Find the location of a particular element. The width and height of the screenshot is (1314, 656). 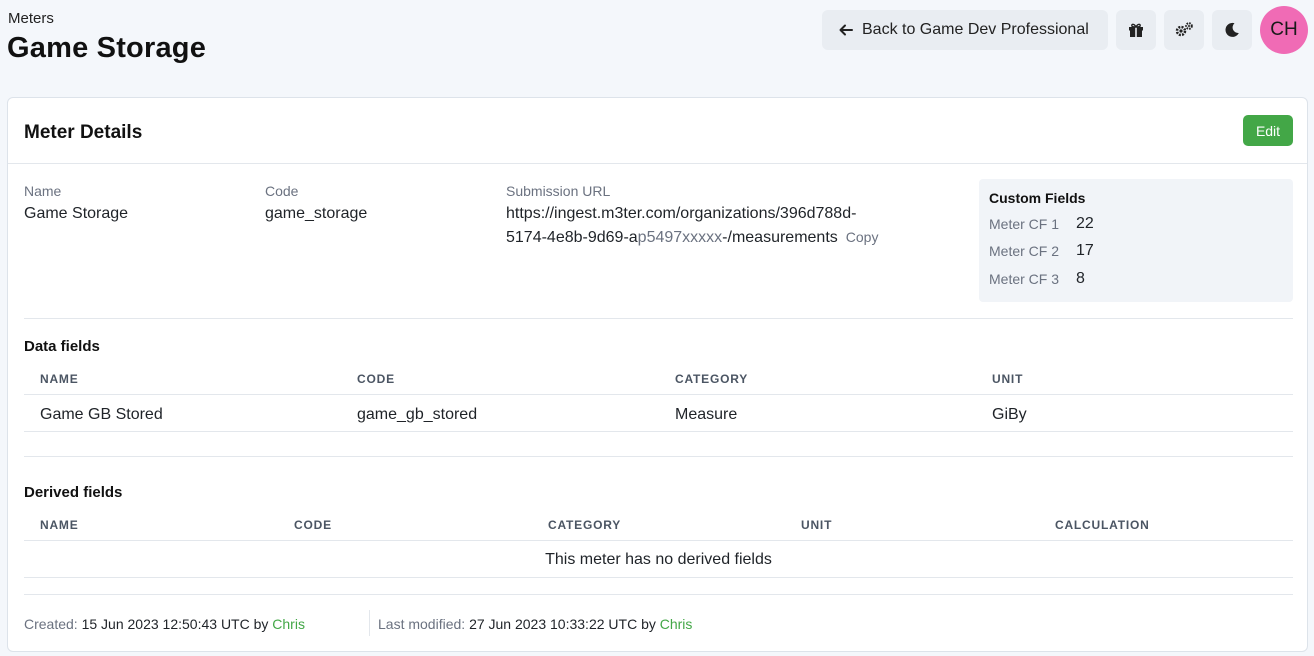

code-value: game_storage is located at coordinates (316, 213).